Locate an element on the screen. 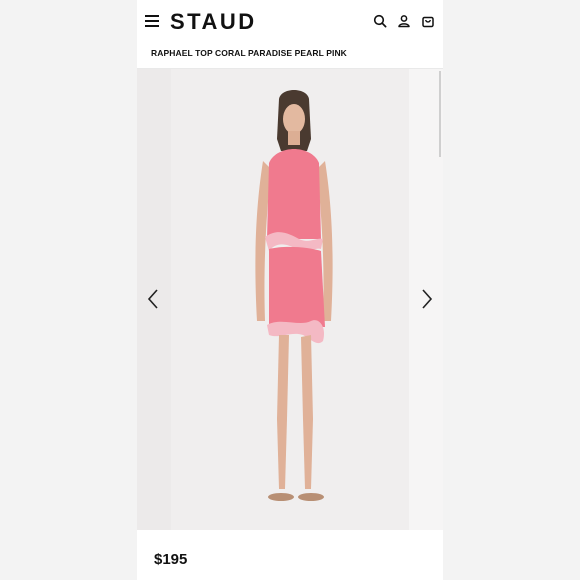  product-photo is located at coordinates (294, 295).